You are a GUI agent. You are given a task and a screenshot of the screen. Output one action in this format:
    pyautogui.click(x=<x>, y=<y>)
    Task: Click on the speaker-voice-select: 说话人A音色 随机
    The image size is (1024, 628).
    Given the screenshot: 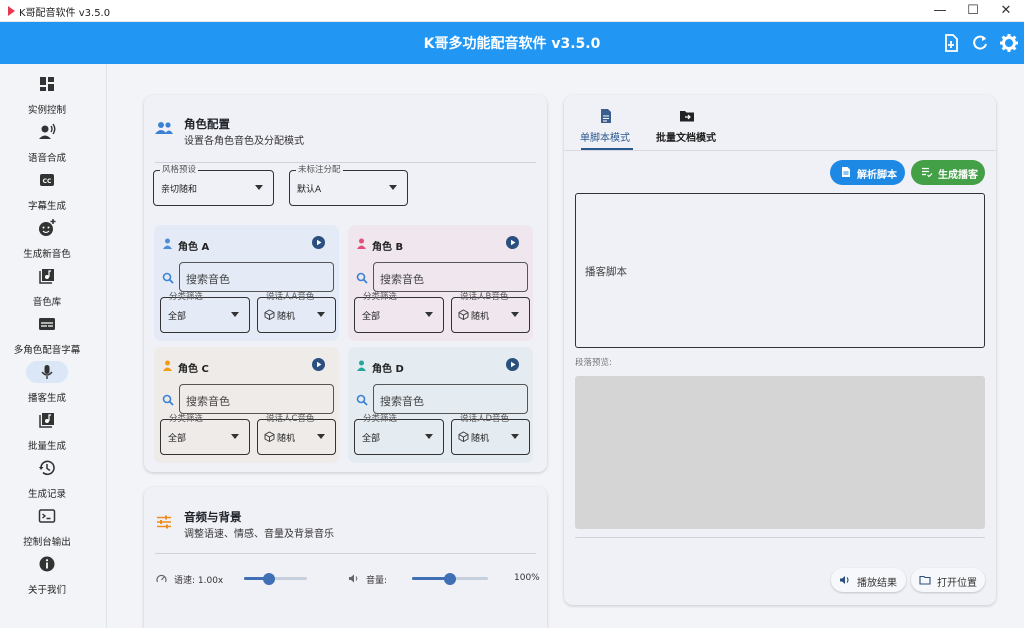 What is the action you would take?
    pyautogui.click(x=296, y=312)
    